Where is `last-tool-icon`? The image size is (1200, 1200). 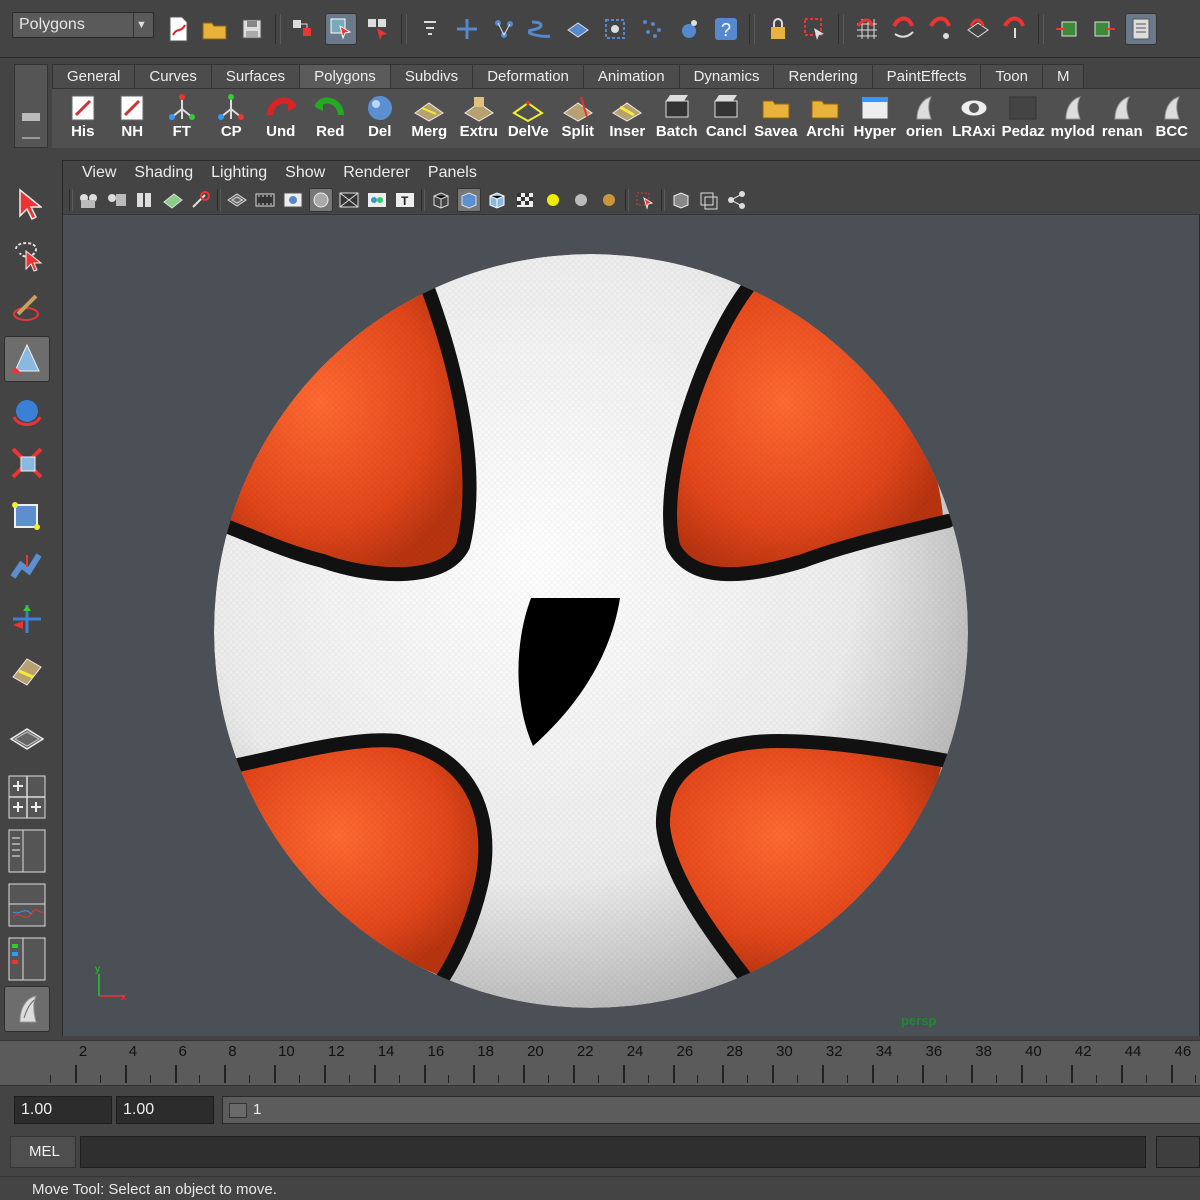
last-tool-icon is located at coordinates (27, 671).